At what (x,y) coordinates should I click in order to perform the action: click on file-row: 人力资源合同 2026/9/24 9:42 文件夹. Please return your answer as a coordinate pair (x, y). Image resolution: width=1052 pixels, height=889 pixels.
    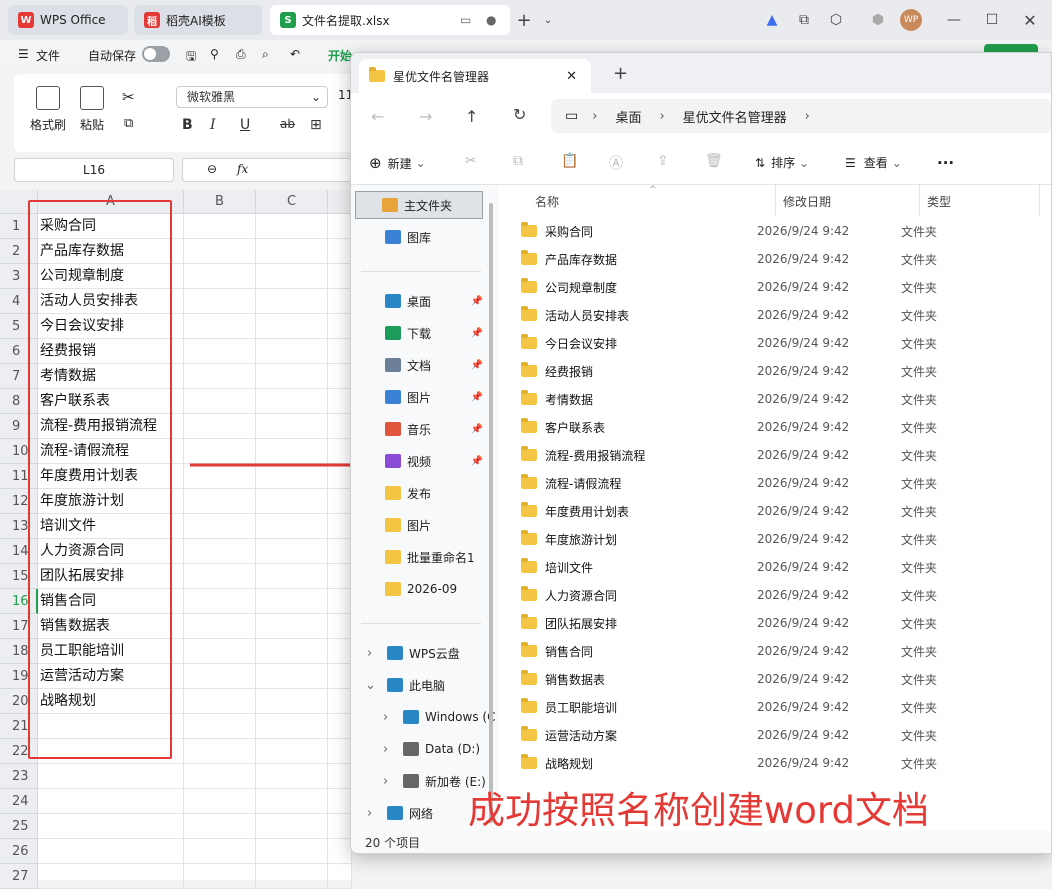
    Looking at the image, I should click on (786, 595).